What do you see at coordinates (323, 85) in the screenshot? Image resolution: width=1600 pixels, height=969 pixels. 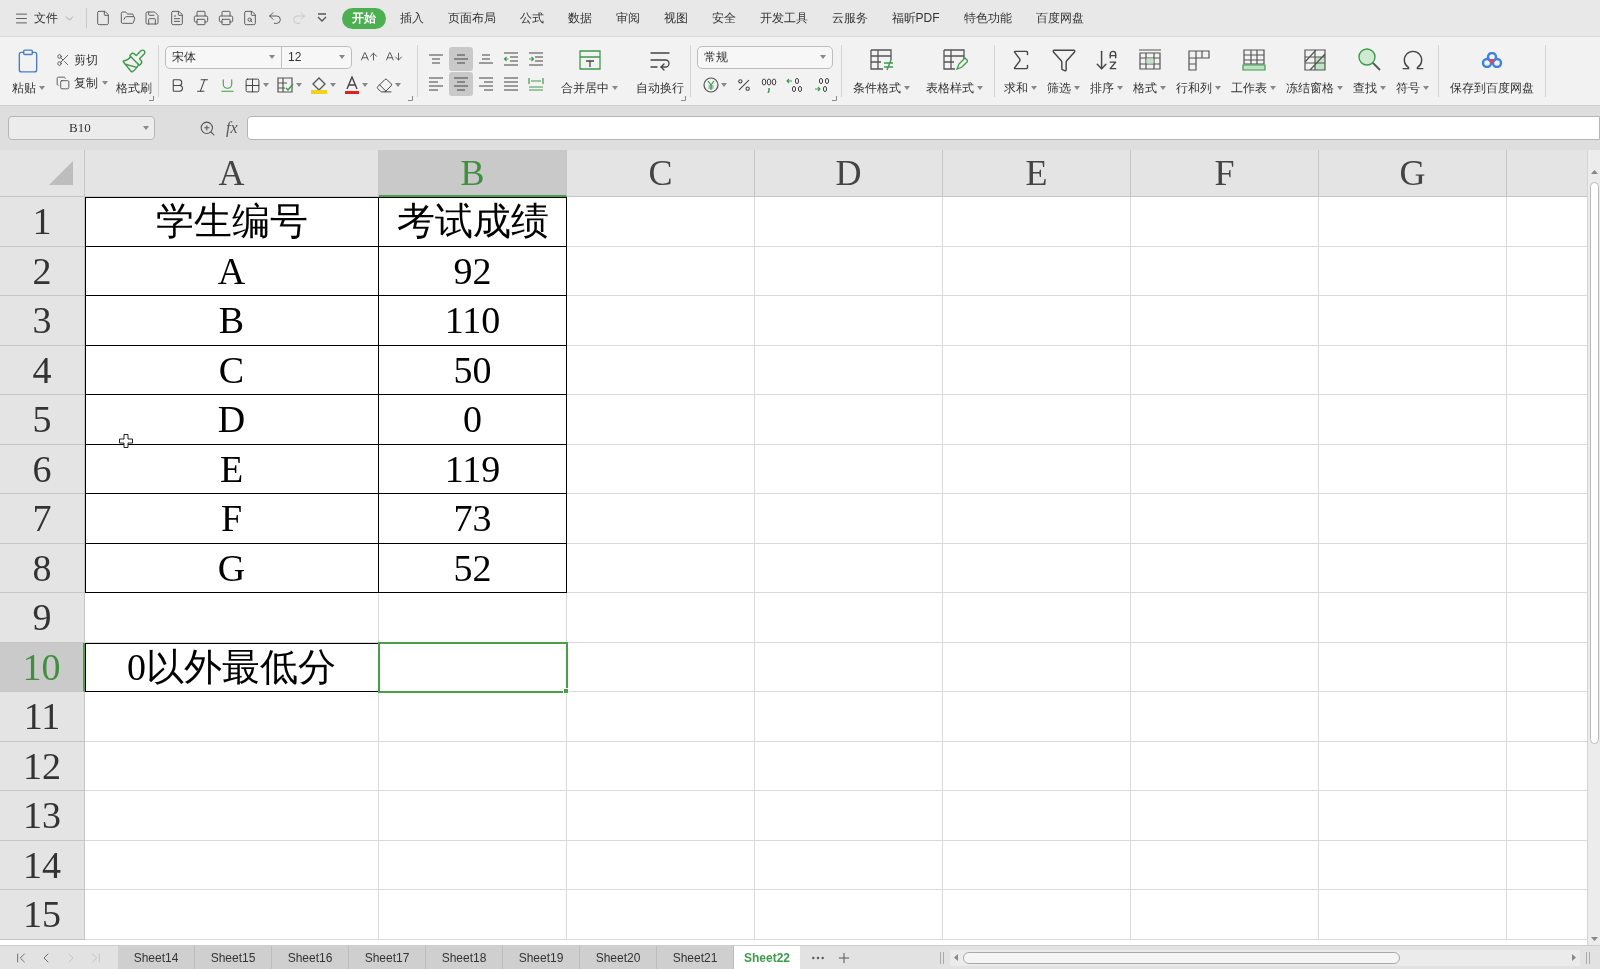 I see `fill-color-button` at bounding box center [323, 85].